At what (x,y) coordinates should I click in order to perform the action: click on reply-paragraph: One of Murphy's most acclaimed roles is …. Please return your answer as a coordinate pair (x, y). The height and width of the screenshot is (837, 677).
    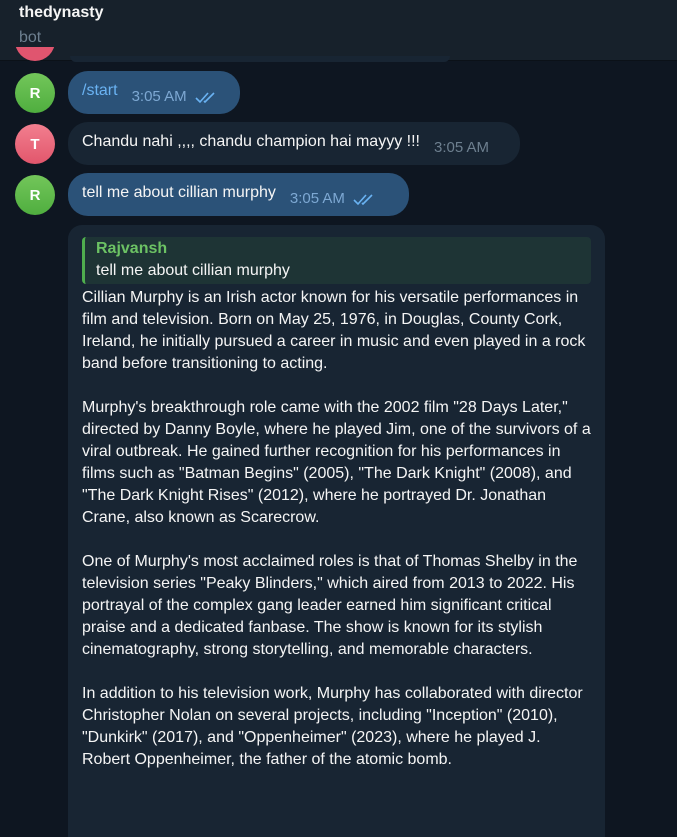
    Looking at the image, I should click on (330, 605).